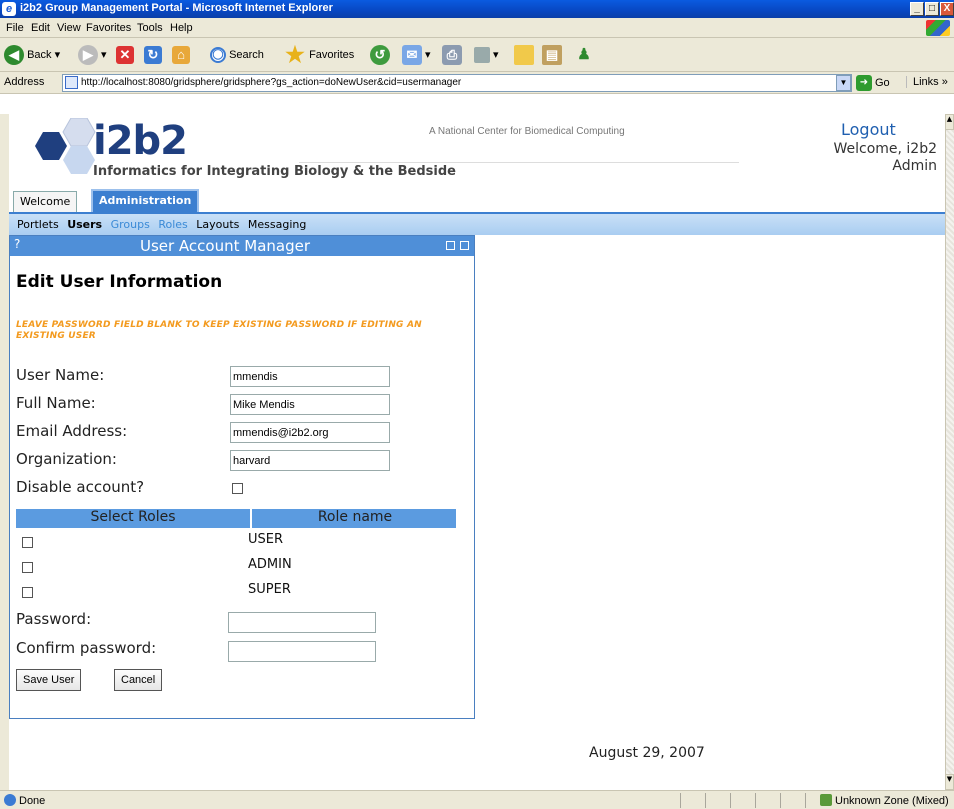 The height and width of the screenshot is (809, 954). I want to click on portlet-title: User Account Manager, so click(225, 246).